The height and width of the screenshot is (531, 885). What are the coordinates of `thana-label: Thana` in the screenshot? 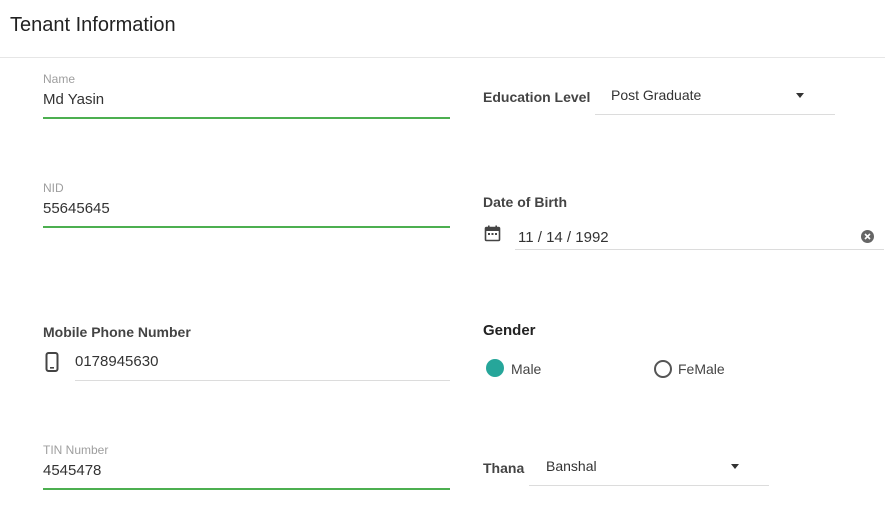 It's located at (504, 468).